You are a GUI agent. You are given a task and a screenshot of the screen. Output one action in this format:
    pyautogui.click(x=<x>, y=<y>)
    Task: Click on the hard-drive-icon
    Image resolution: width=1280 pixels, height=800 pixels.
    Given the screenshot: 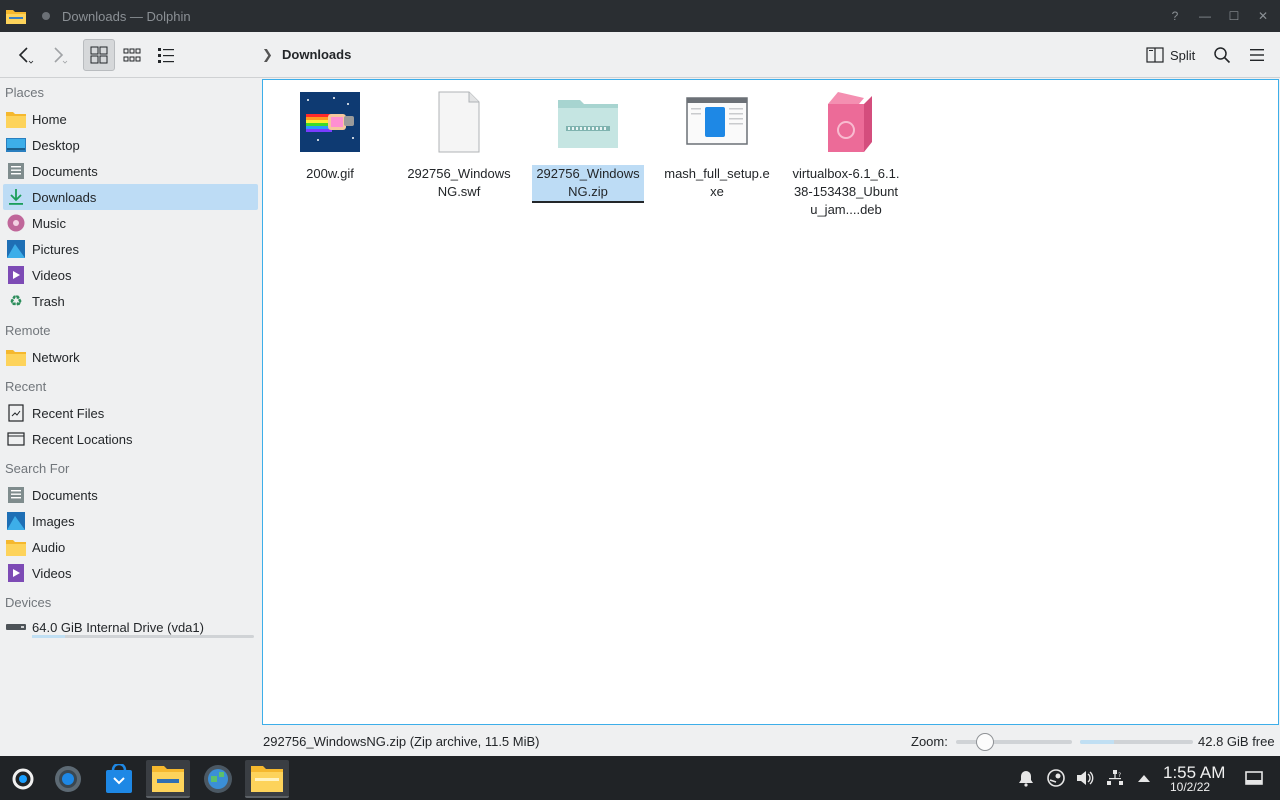 What is the action you would take?
    pyautogui.click(x=16, y=627)
    